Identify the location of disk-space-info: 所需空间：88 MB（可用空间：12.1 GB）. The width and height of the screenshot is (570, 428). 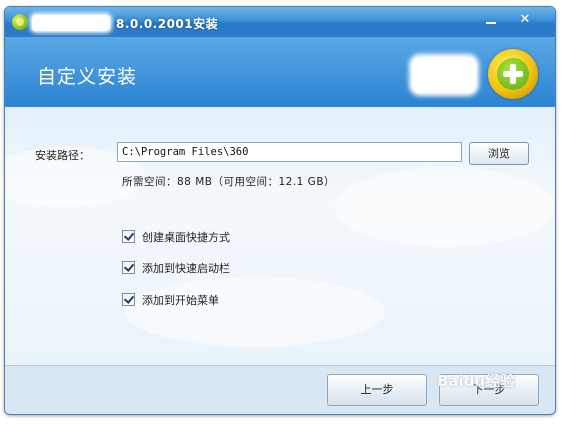
(229, 182).